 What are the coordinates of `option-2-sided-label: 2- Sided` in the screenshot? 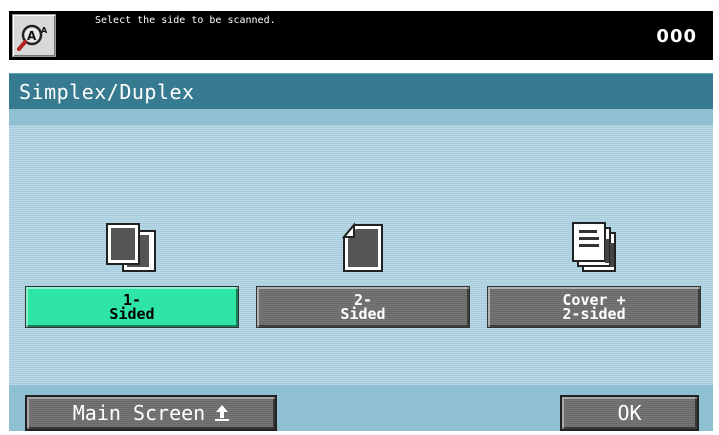 It's located at (363, 307).